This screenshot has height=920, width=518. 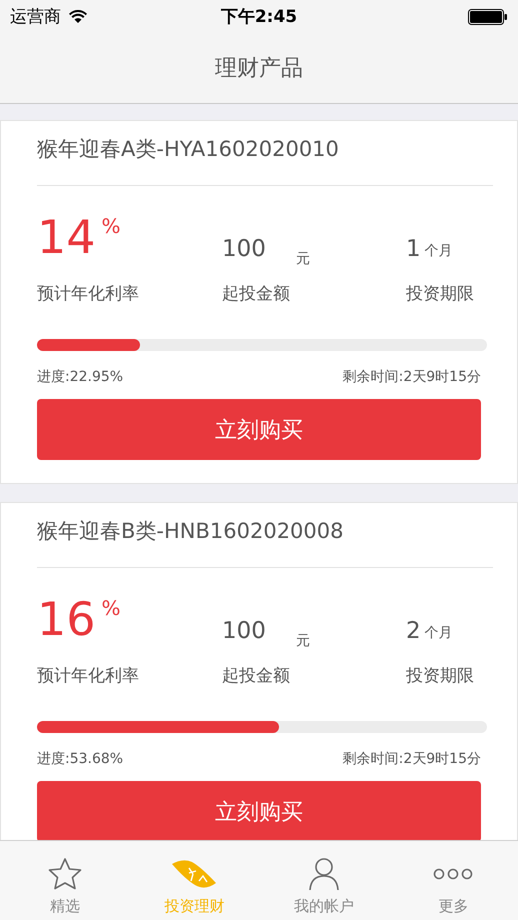 I want to click on page-title: 理财产品, so click(x=259, y=69).